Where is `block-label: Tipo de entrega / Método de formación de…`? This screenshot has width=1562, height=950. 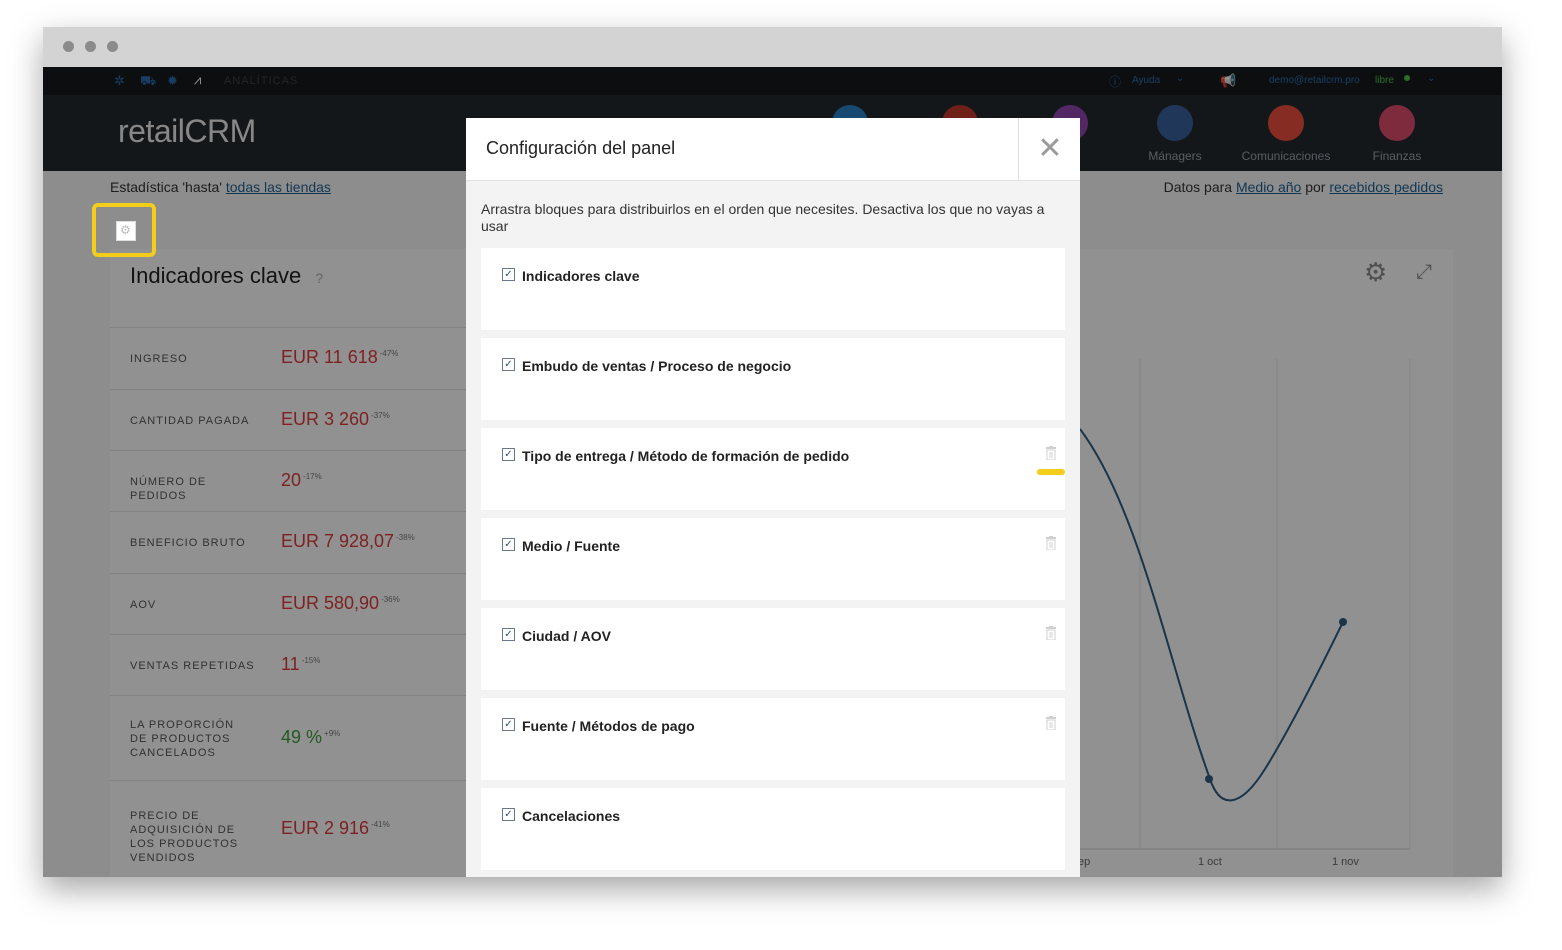 block-label: Tipo de entrega / Método de formación de… is located at coordinates (686, 456).